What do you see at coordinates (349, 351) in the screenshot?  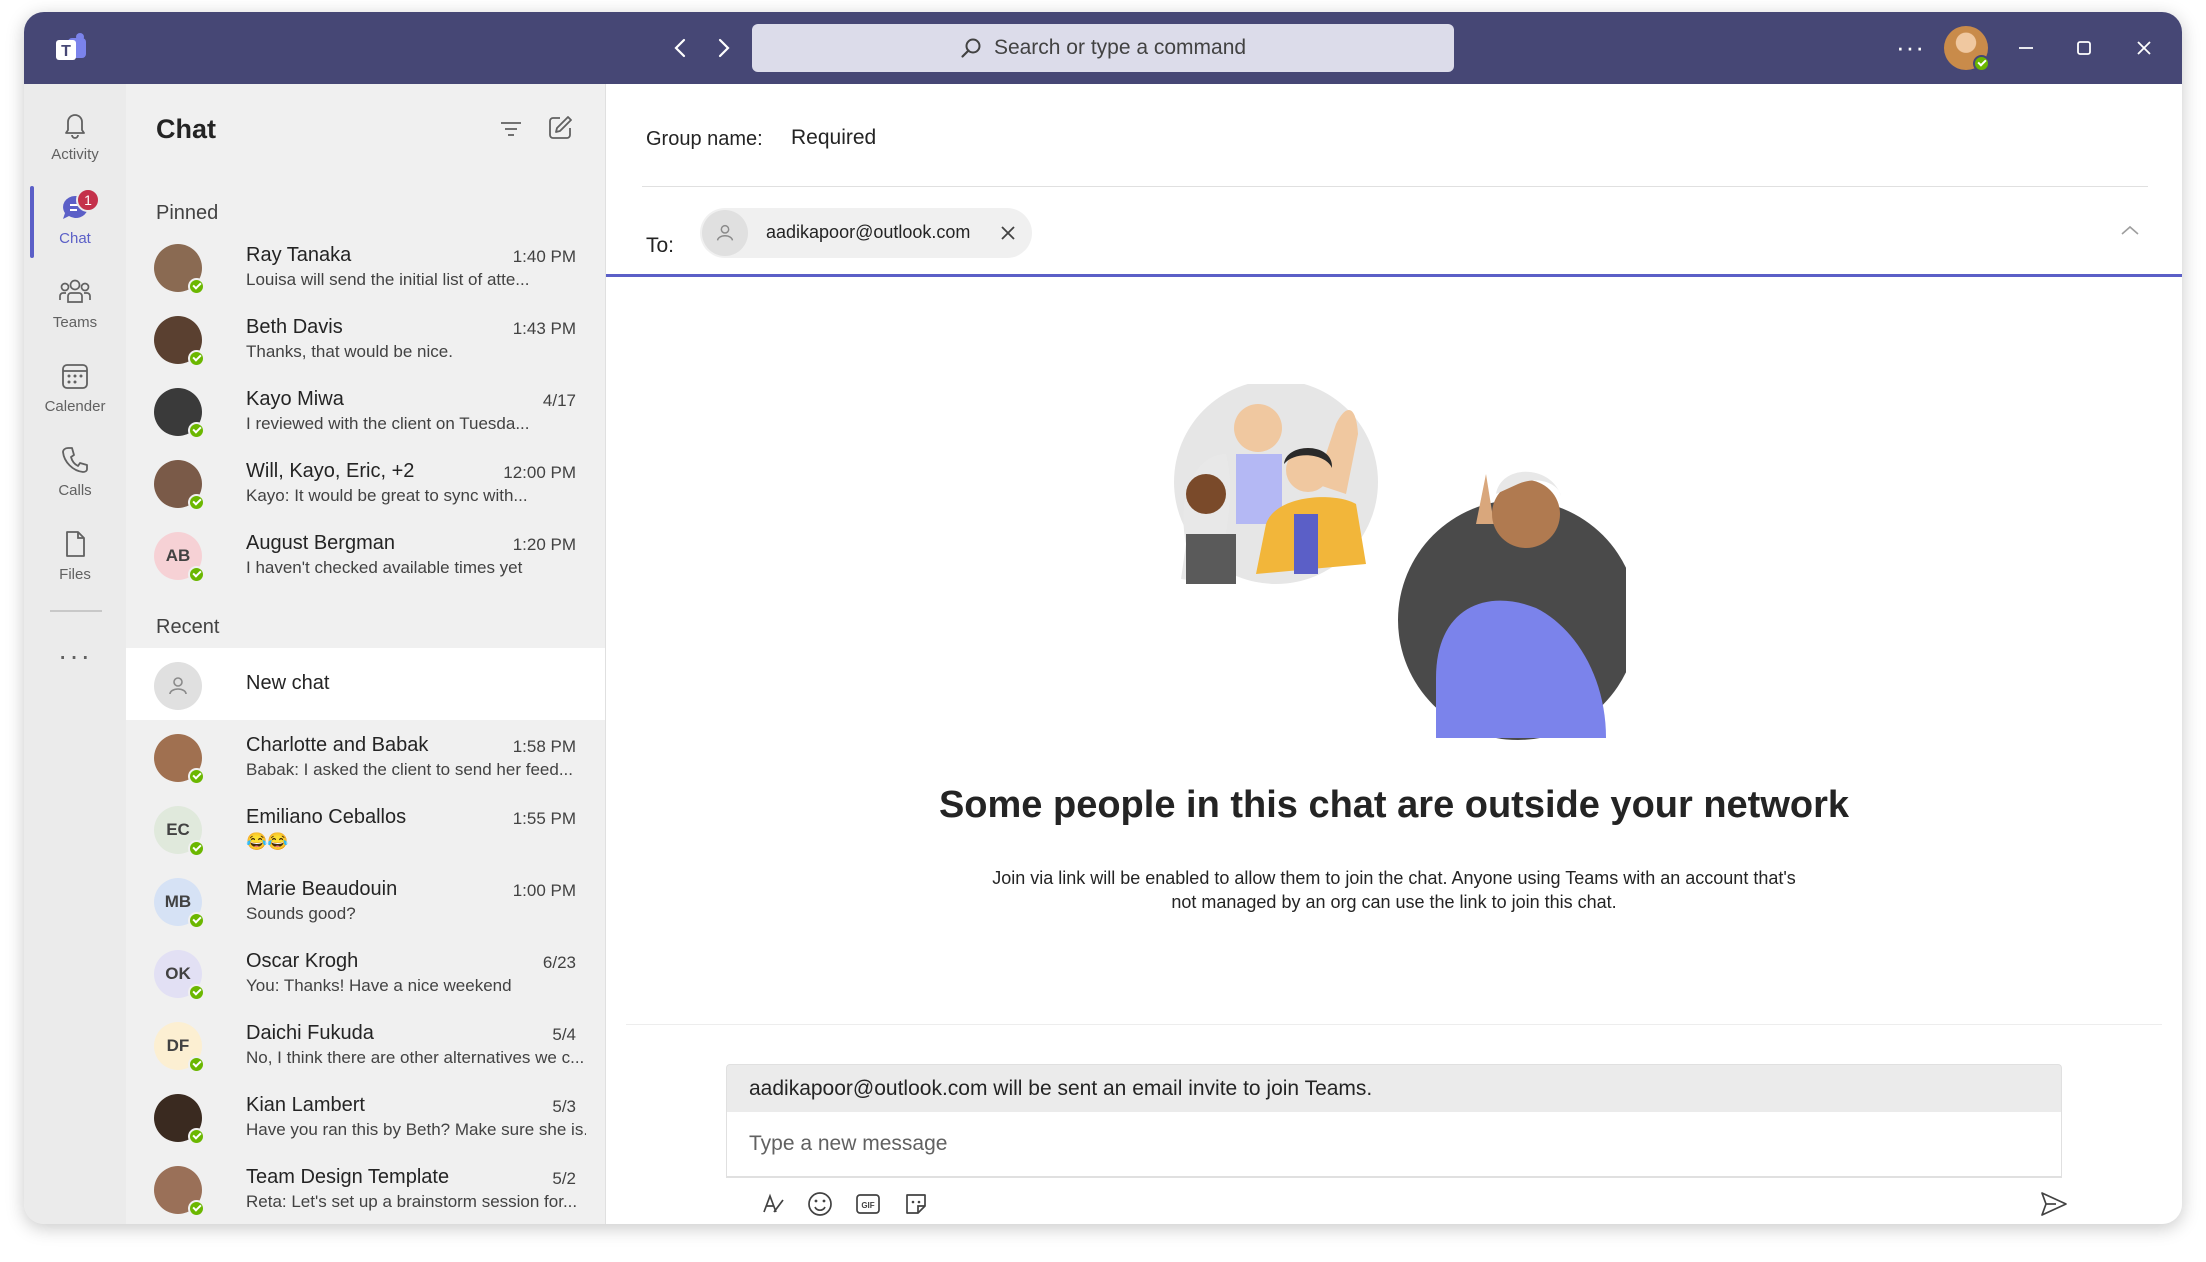 I see `chat-preview: Thanks, that would be nice.` at bounding box center [349, 351].